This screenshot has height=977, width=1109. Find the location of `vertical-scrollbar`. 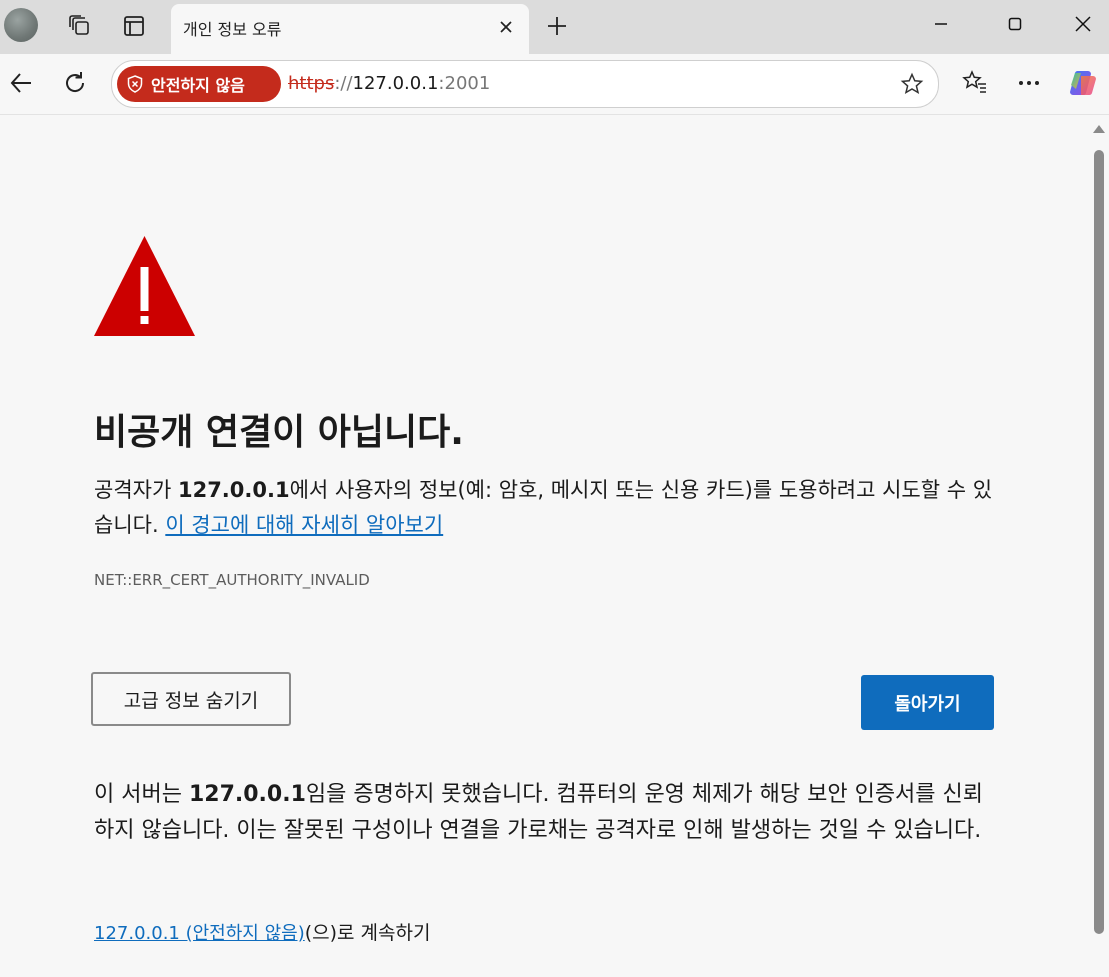

vertical-scrollbar is located at coordinates (1099, 546).